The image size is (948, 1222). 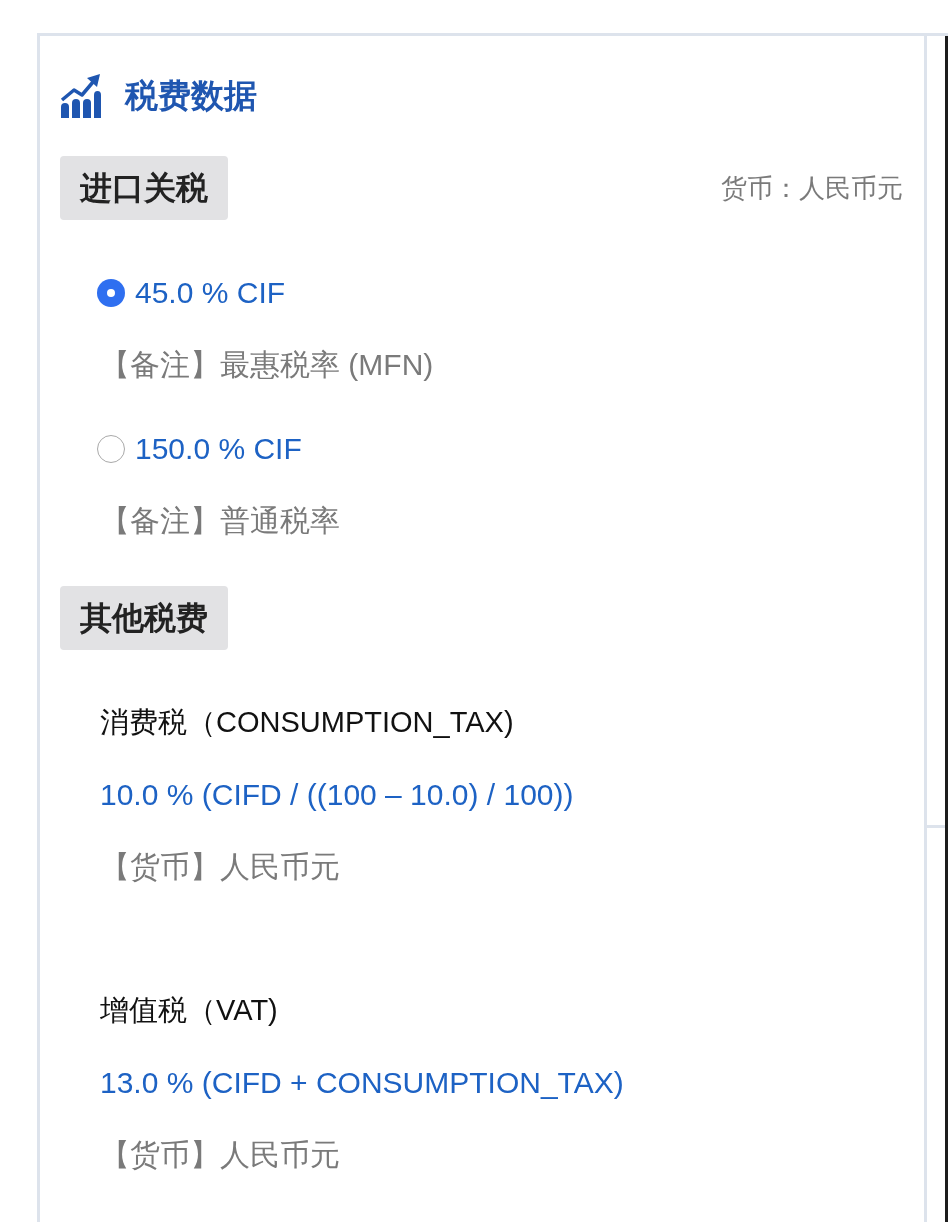 What do you see at coordinates (189, 1010) in the screenshot?
I see `tax-name: 增值税（VAT)` at bounding box center [189, 1010].